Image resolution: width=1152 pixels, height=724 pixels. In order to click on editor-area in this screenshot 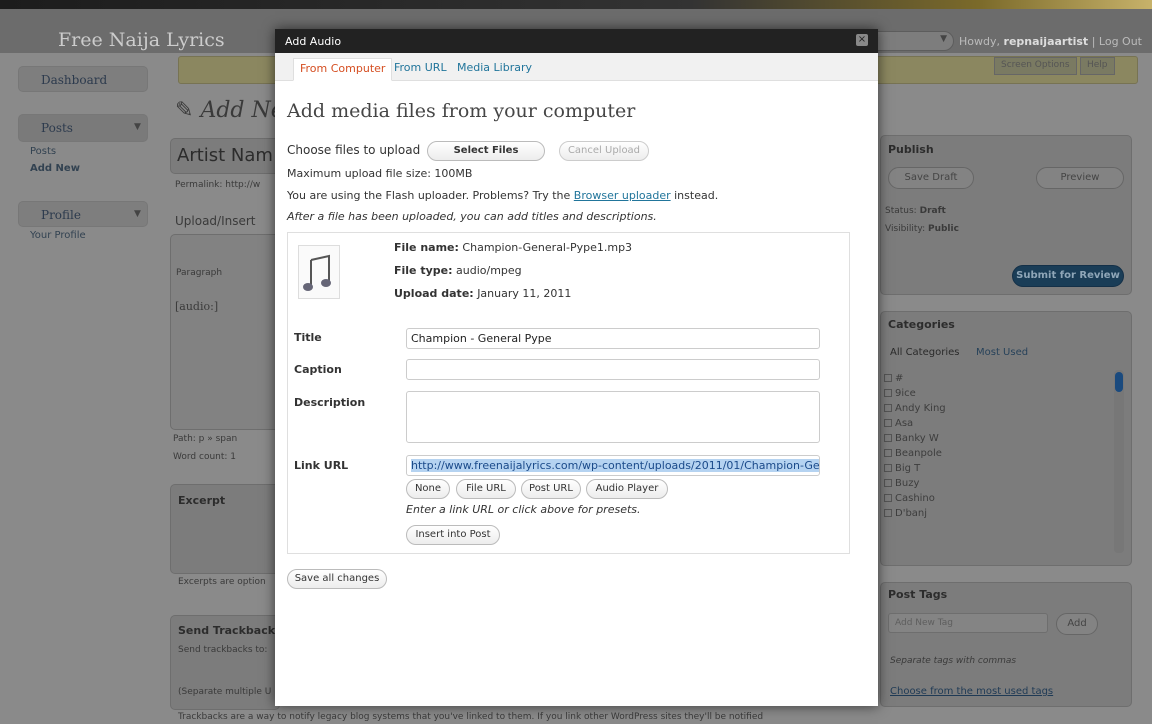, I will do `click(225, 332)`.